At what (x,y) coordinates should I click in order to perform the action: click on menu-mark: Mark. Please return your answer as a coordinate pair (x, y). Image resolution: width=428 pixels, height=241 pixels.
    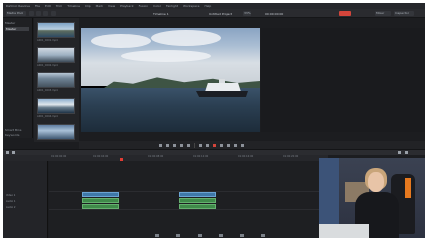
    Looking at the image, I should click on (99, 6).